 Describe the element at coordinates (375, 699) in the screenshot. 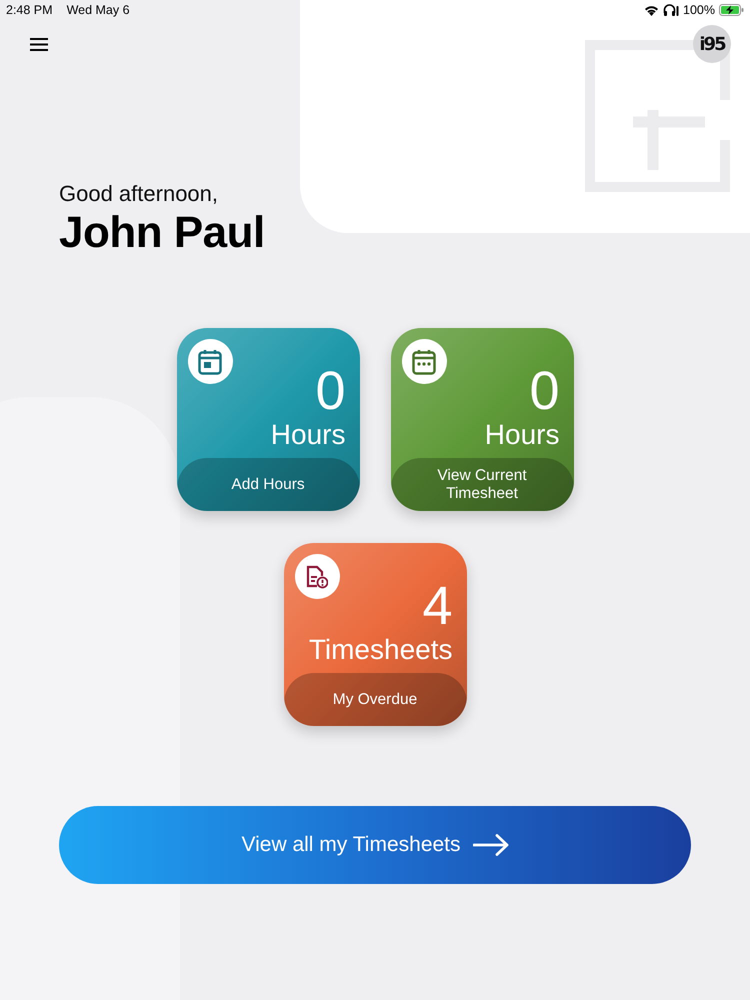

I see `action-button: My Overdue` at that location.